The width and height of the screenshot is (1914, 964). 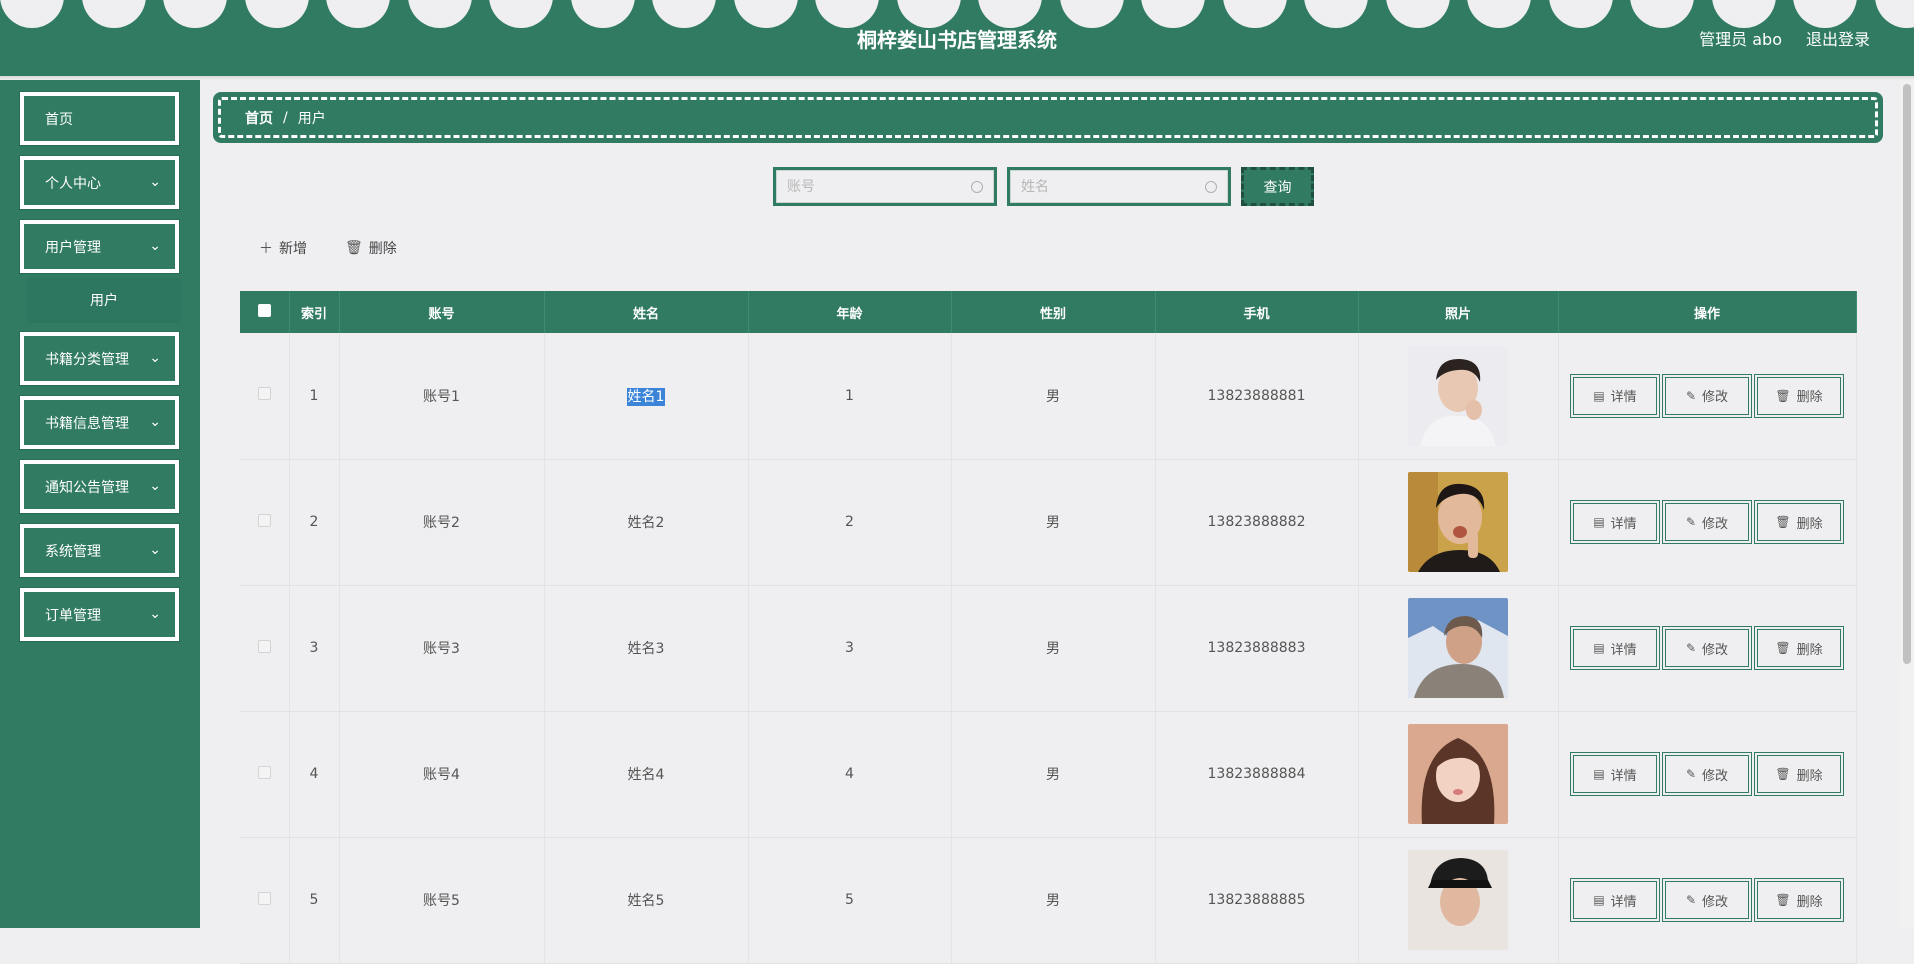 What do you see at coordinates (1715, 524) in the screenshot?
I see `edit-label: 修改` at bounding box center [1715, 524].